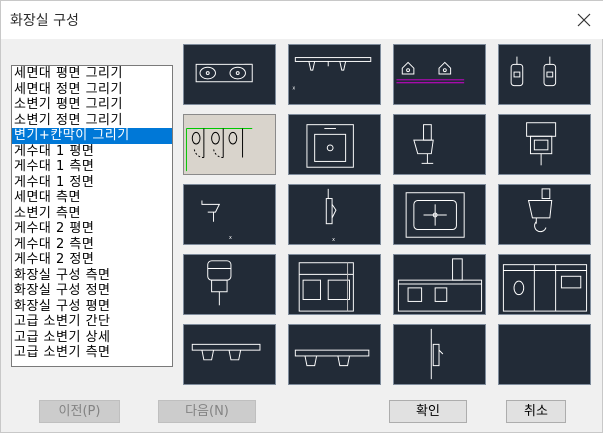  I want to click on thumb-restroom-side, so click(334, 284).